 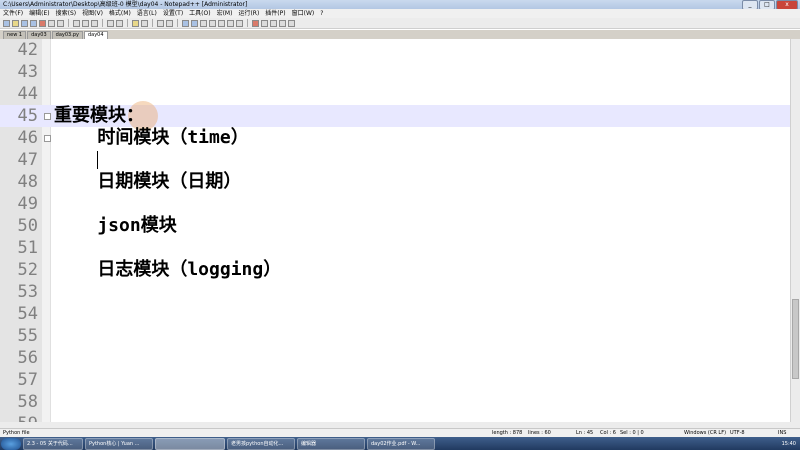 I want to click on new-file-icon, so click(x=6, y=23).